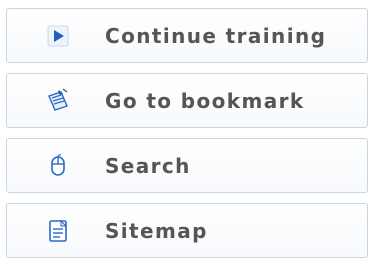 Image resolution: width=369 pixels, height=267 pixels. I want to click on search-label: Search, so click(148, 165).